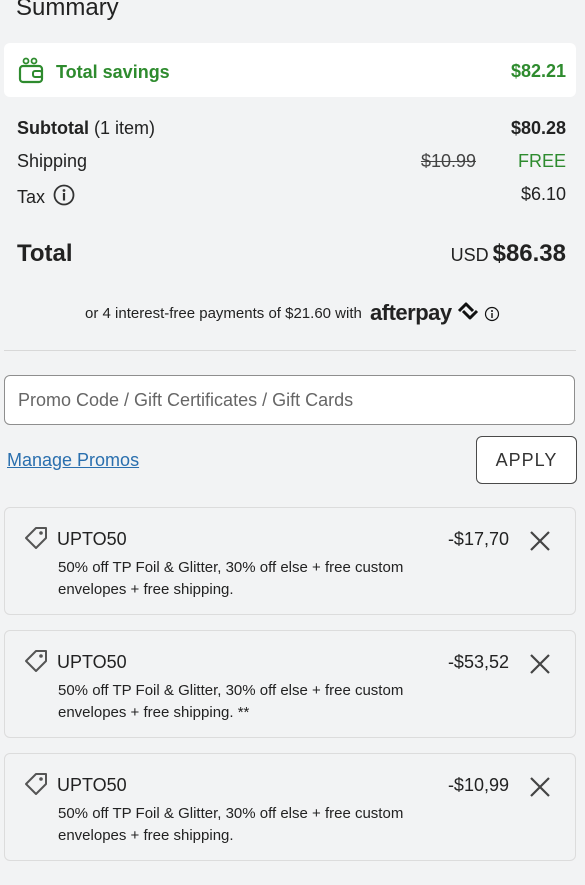  Describe the element at coordinates (64, 197) in the screenshot. I see `info-icon` at that location.